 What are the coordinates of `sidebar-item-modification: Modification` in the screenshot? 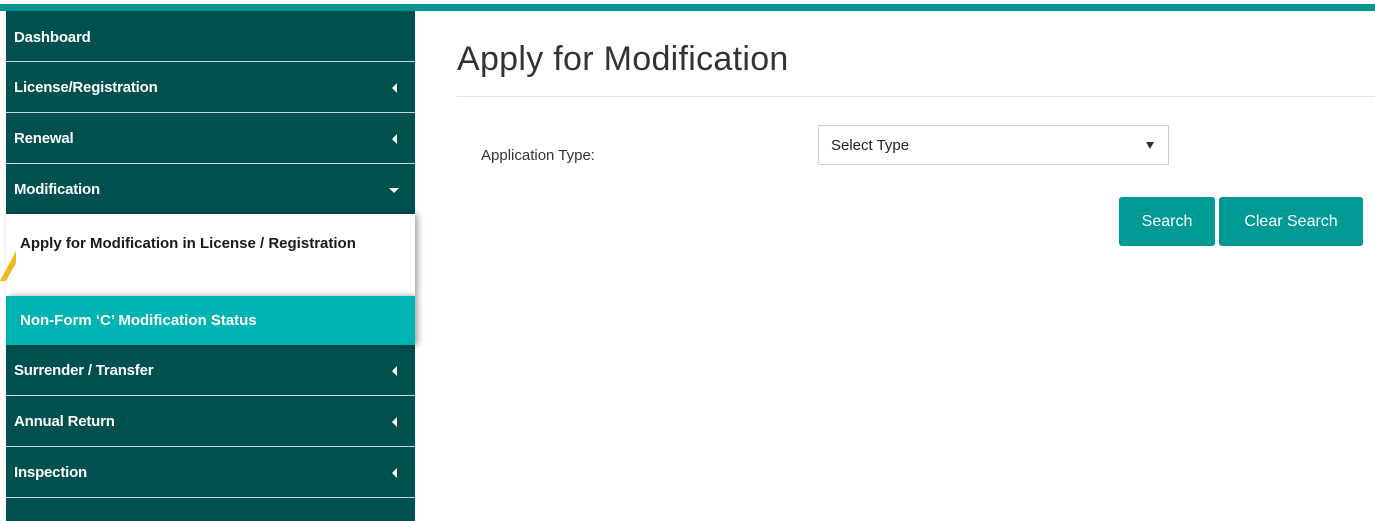 It's located at (210, 189).